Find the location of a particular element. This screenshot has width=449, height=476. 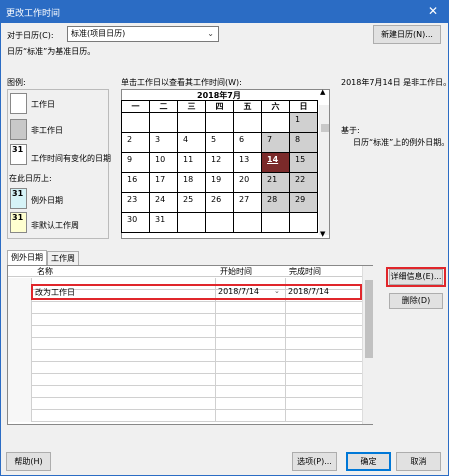

calendar-day: 9 is located at coordinates (135, 162).